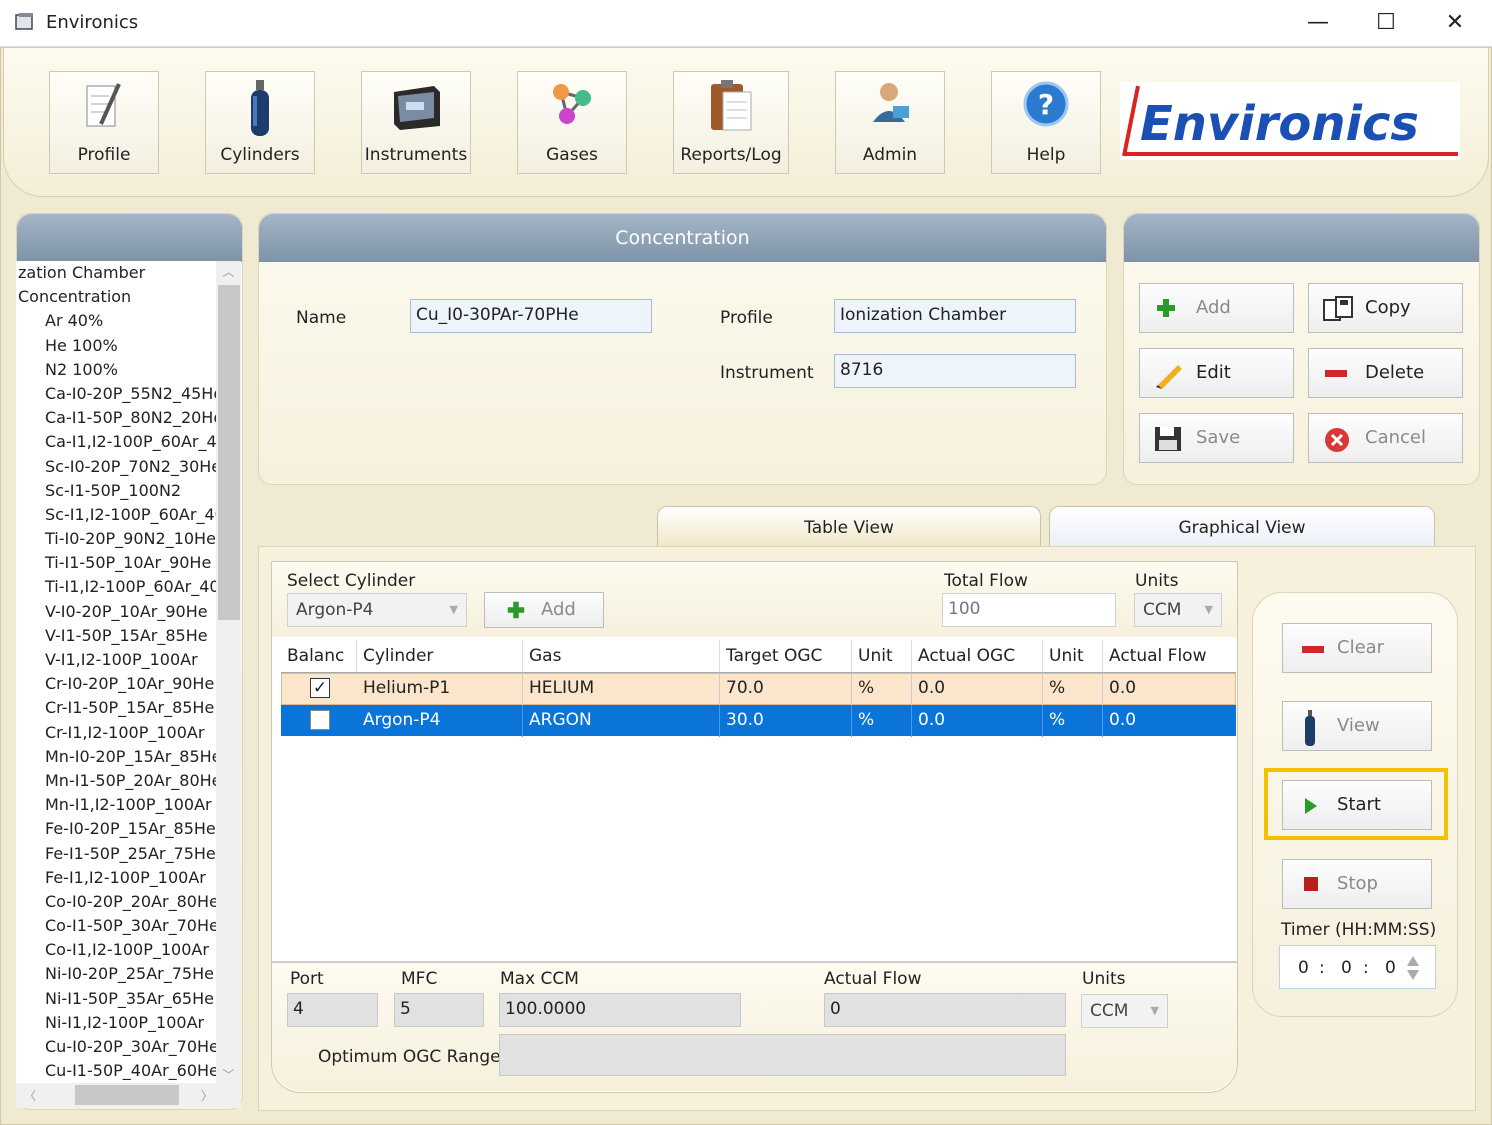 This screenshot has height=1125, width=1492. I want to click on ribbon-label: Profile, so click(104, 155).